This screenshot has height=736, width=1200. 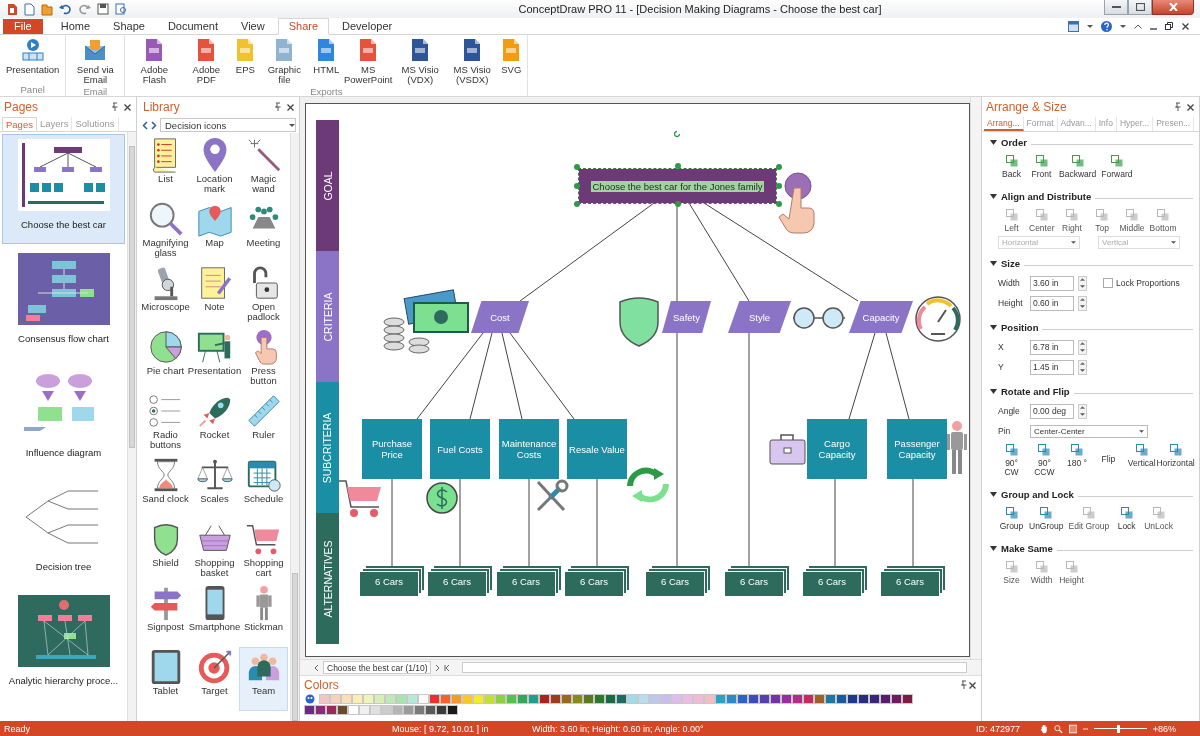 I want to click on library-item: Scales, so click(x=214, y=487).